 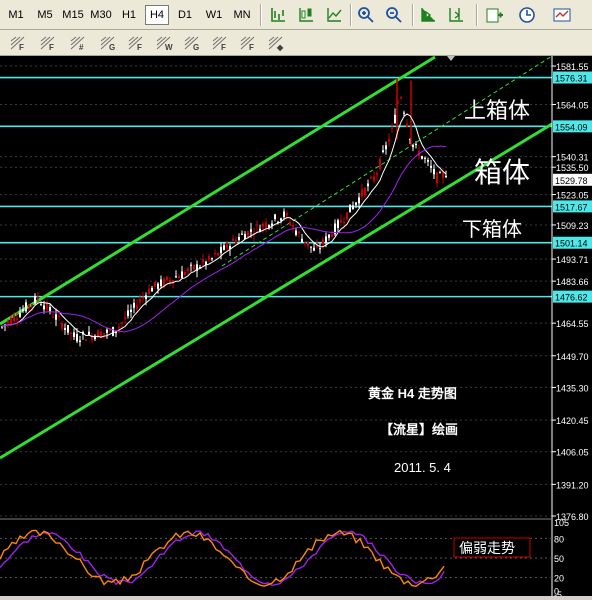 What do you see at coordinates (572, 324) in the screenshot?
I see `price-tick-label: 1464.55` at bounding box center [572, 324].